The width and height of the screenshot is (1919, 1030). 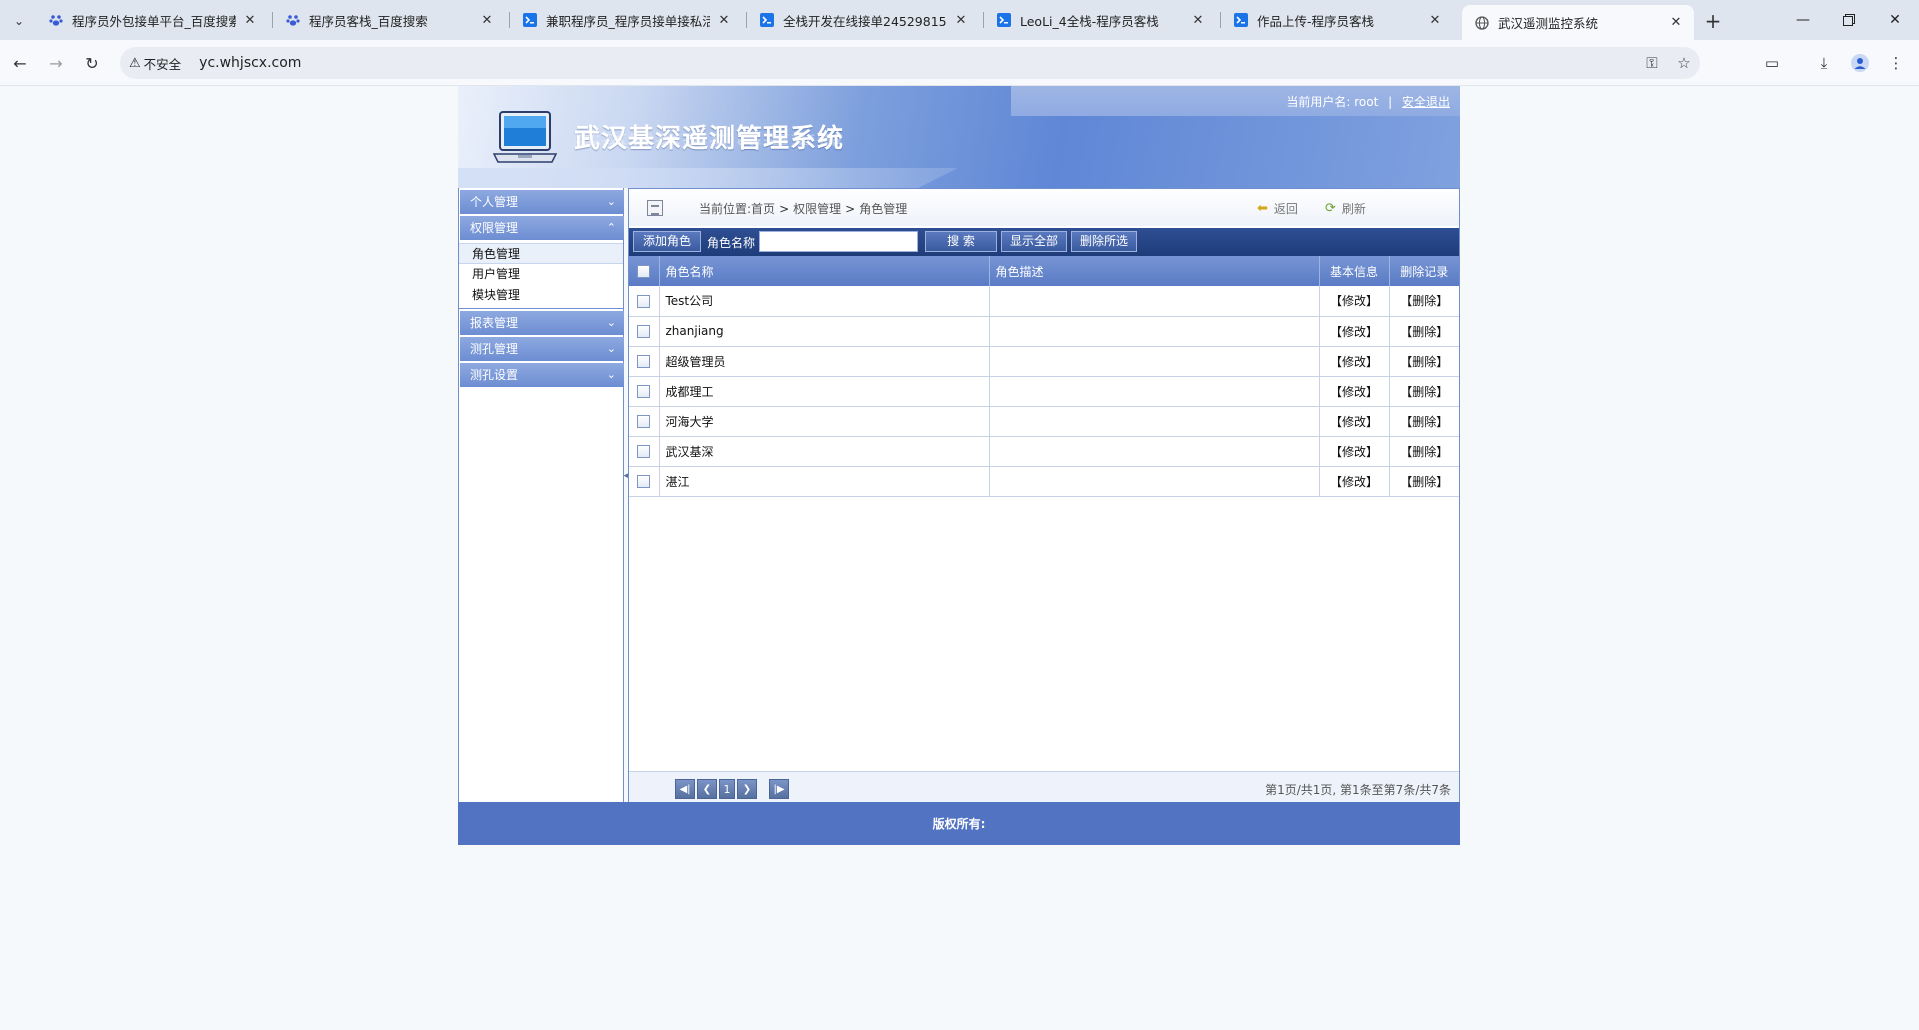 What do you see at coordinates (1337, 20) in the screenshot?
I see `browser-tab: 作品上传-程序员客栈 ✕` at bounding box center [1337, 20].